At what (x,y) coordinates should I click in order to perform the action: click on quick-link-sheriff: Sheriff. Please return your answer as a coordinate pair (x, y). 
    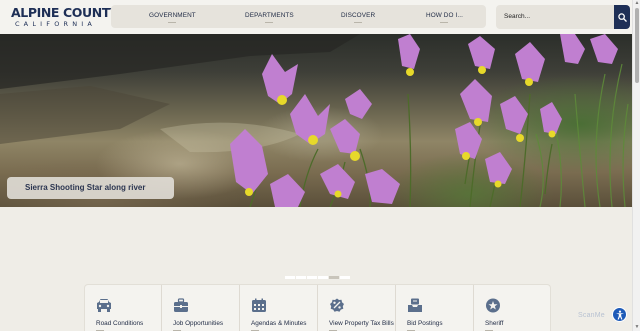
    Looking at the image, I should click on (513, 308).